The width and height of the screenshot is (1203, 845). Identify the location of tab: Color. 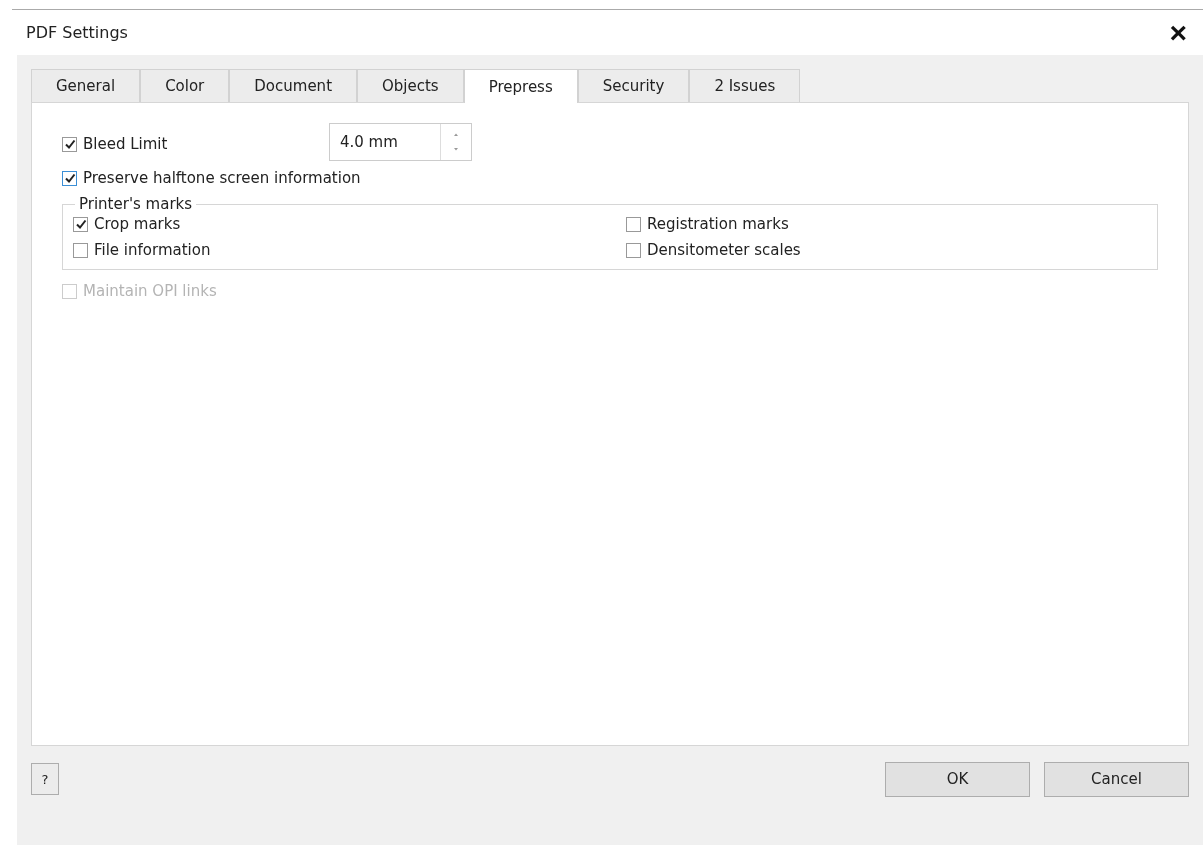
(185, 85).